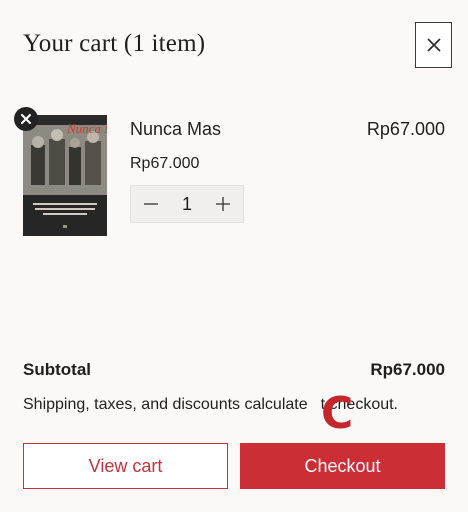 The image size is (468, 512). What do you see at coordinates (165, 404) in the screenshot?
I see `shipping-note-start: Shipping, taxes, and discounts calculate` at bounding box center [165, 404].